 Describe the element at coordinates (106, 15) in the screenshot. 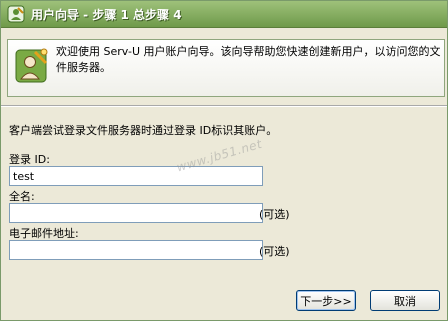

I see `window-title: 用户向导 - 步骤 1 总步骤 4` at that location.